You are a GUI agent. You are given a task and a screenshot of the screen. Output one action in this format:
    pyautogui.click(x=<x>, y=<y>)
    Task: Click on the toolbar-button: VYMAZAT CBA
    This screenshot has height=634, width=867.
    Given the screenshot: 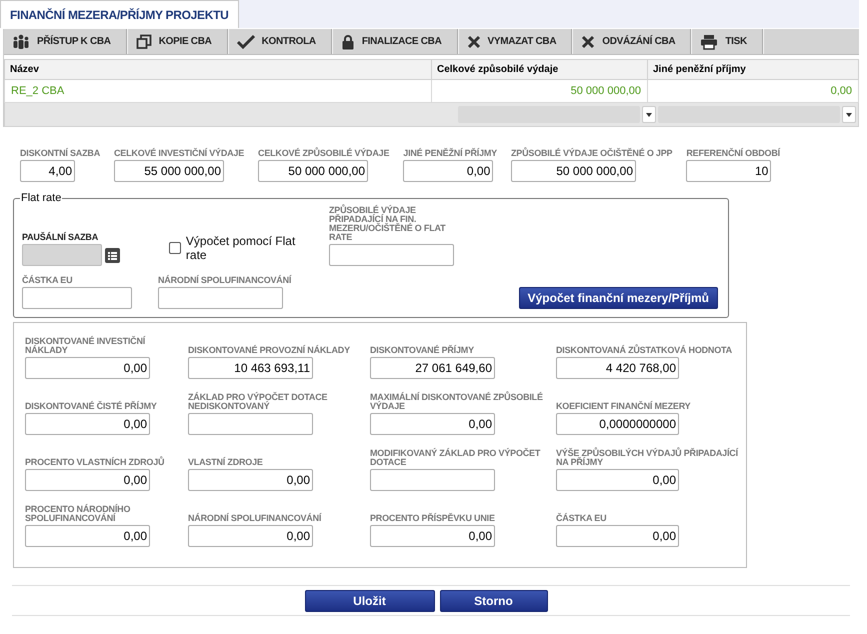 What is the action you would take?
    pyautogui.click(x=516, y=41)
    